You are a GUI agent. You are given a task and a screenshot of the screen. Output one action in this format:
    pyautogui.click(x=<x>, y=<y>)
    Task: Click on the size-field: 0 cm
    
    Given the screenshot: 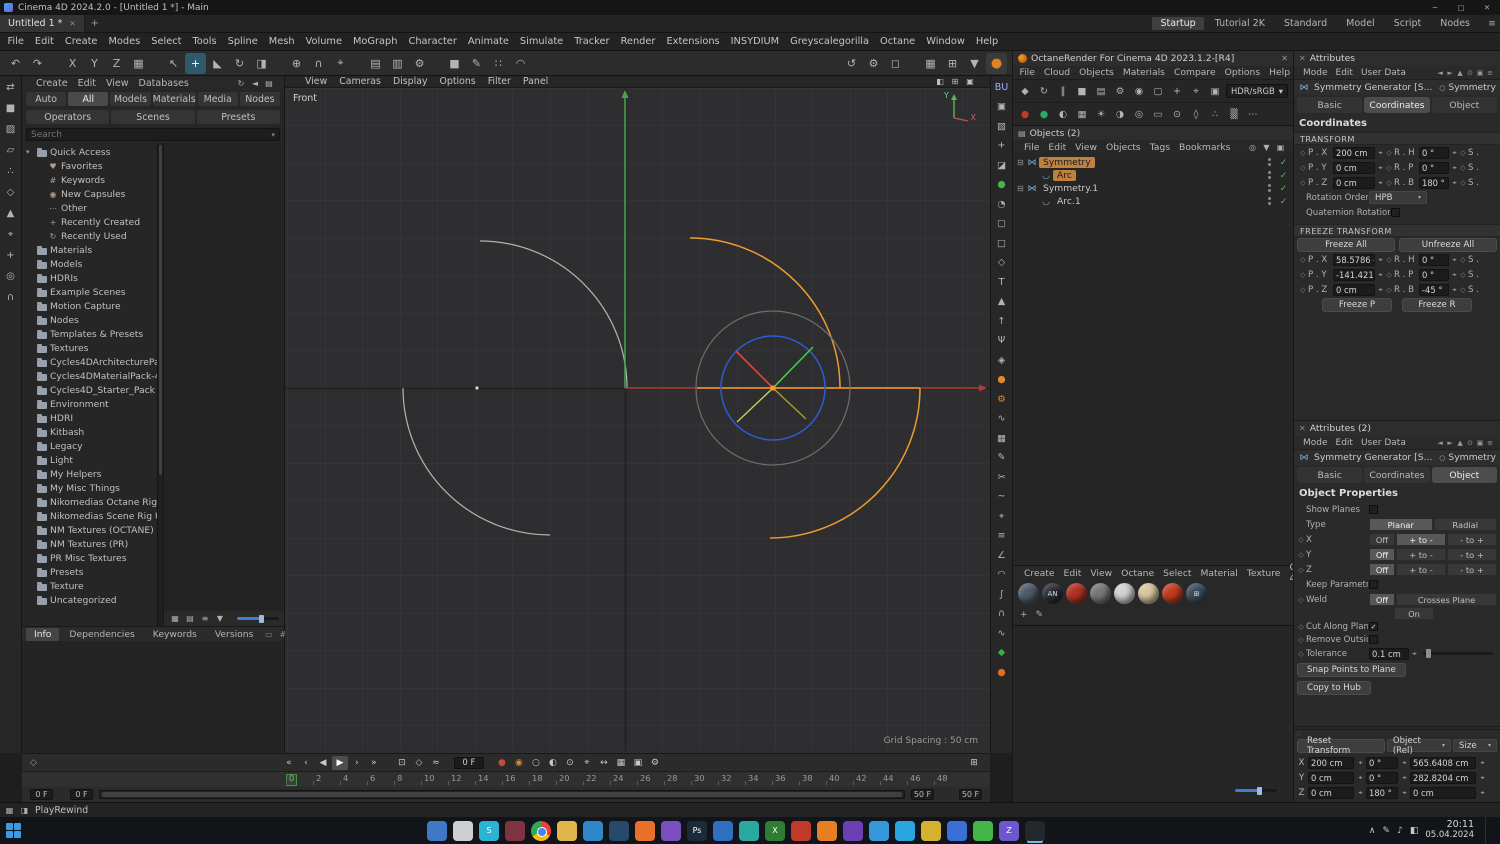 What is the action you would take?
    pyautogui.click(x=1443, y=792)
    